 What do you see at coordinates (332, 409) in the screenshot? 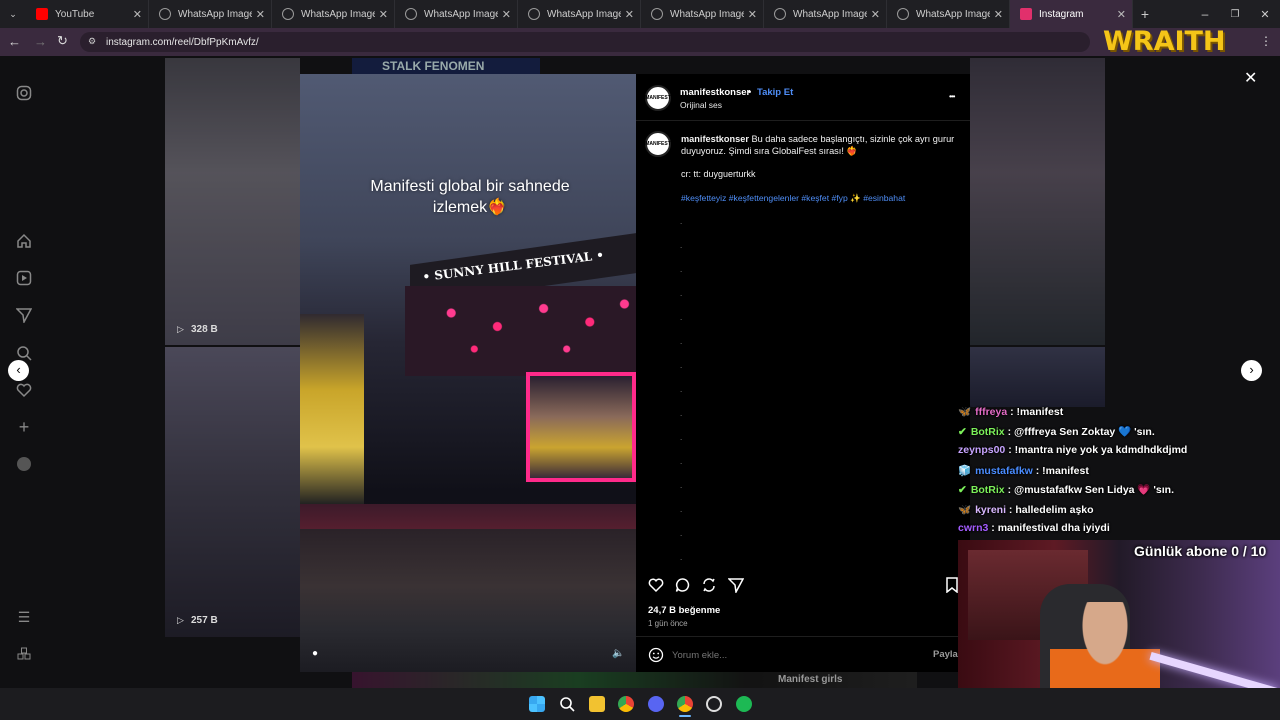
I see `left-big-screen` at bounding box center [332, 409].